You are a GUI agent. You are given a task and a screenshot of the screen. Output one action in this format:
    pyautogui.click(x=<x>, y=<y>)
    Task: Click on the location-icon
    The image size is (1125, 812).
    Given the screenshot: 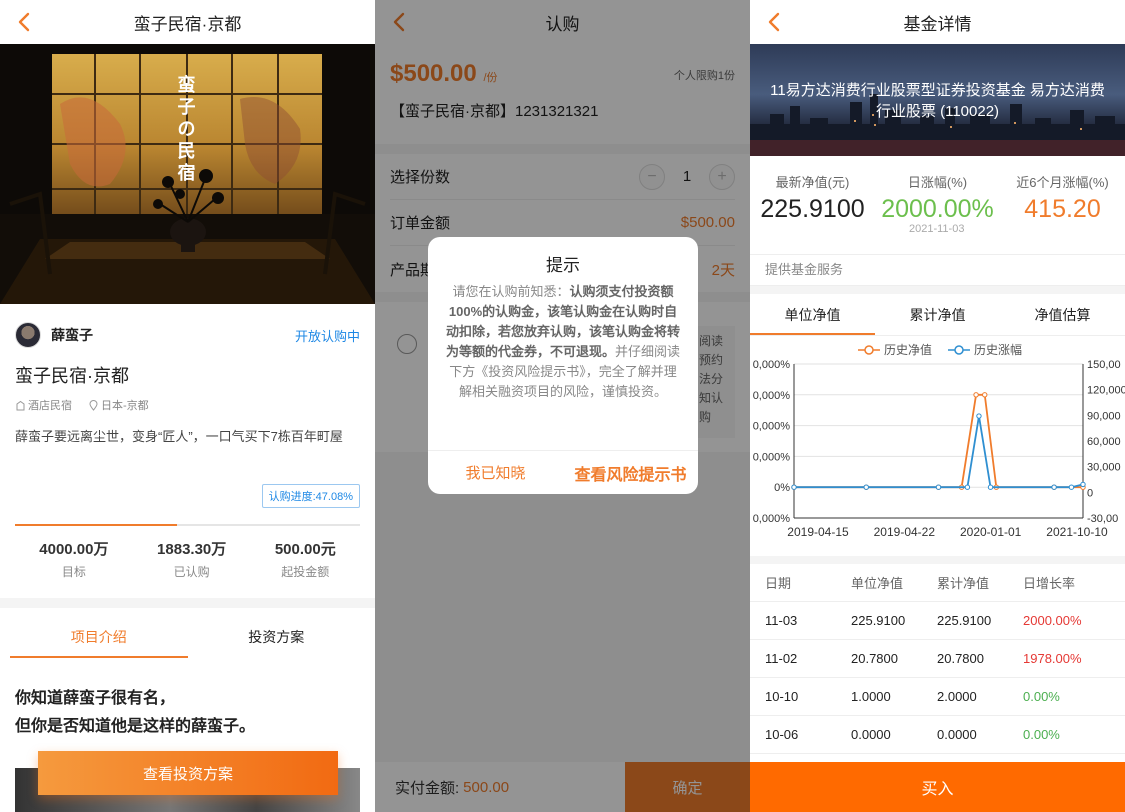 What is the action you would take?
    pyautogui.click(x=93, y=405)
    